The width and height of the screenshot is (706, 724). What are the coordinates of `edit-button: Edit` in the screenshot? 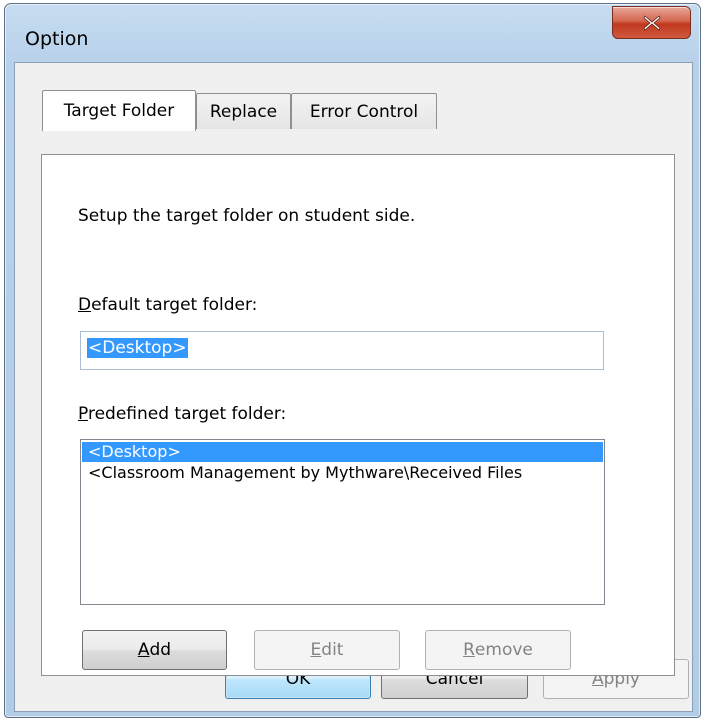 It's located at (327, 650).